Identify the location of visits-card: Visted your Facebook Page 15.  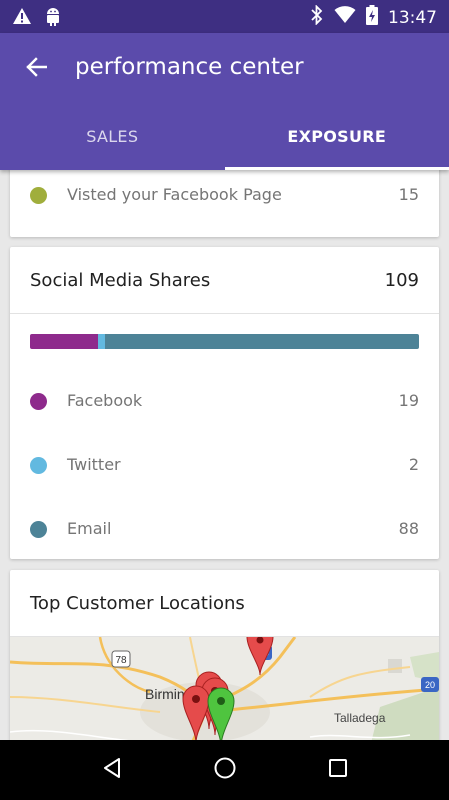
(224, 203).